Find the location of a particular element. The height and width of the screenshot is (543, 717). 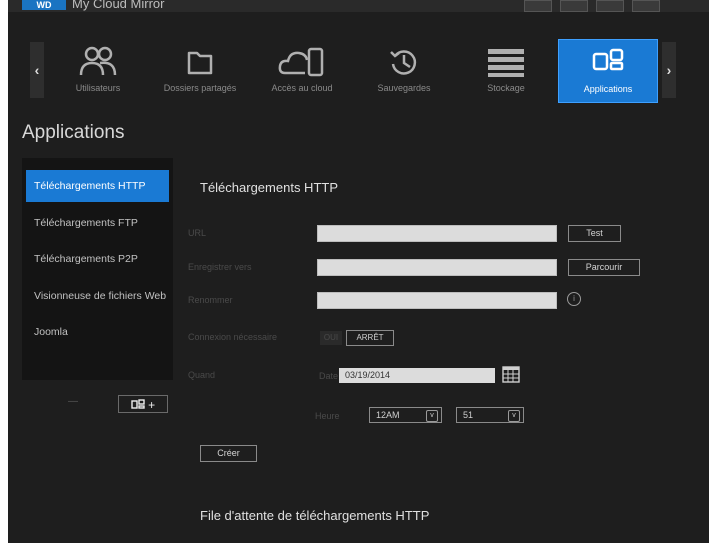

nav-item-applications: Applications is located at coordinates (608, 71).